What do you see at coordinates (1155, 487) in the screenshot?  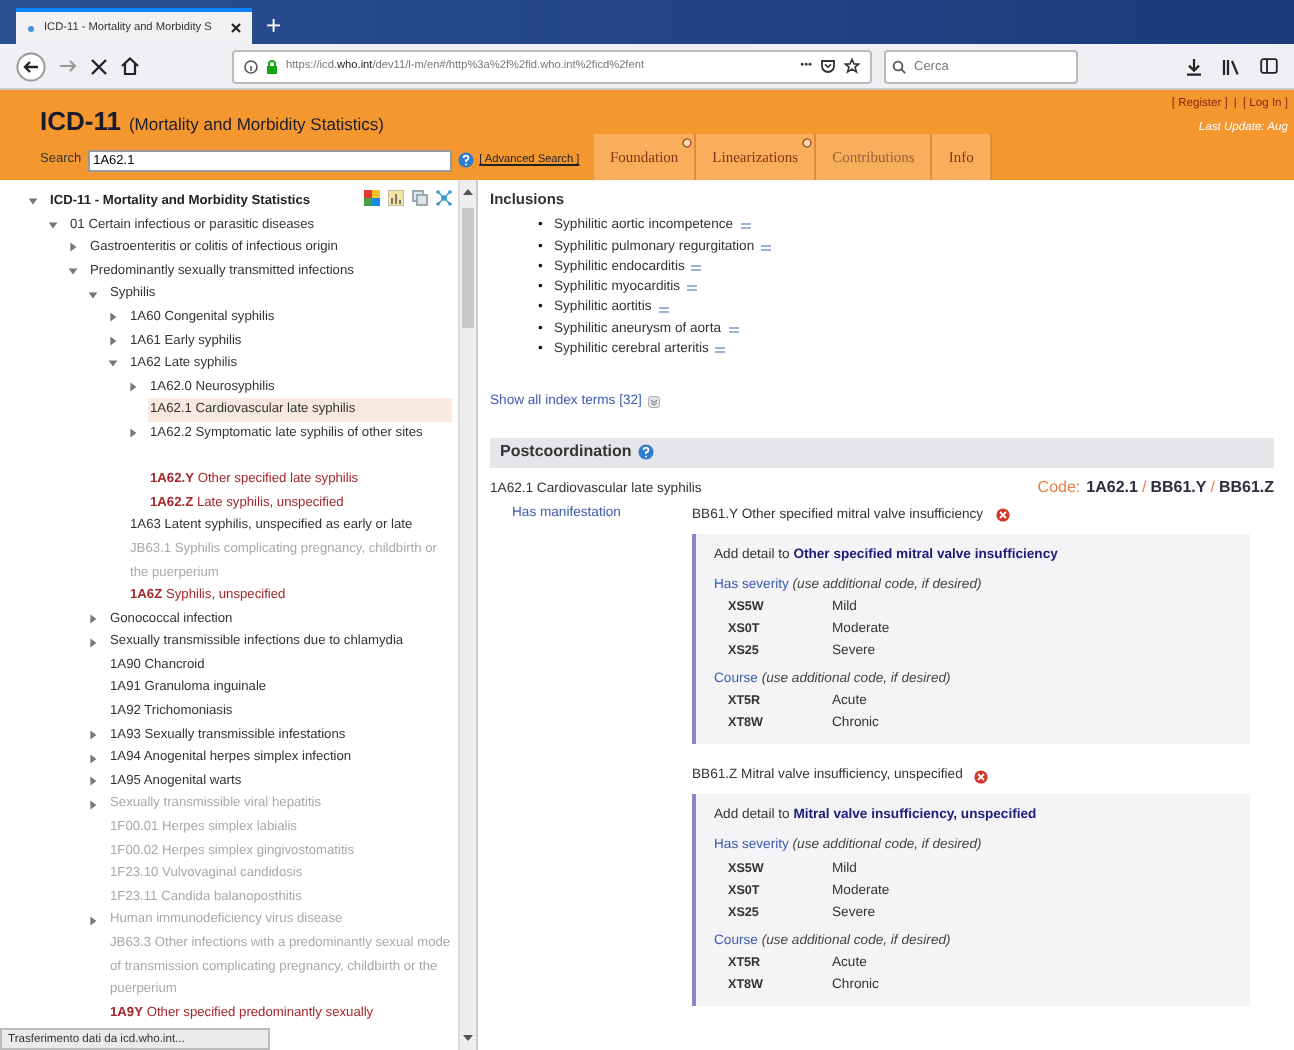 I see `cluster-code: Code: 1A62.1 / BB61.Y / BB61.Z` at bounding box center [1155, 487].